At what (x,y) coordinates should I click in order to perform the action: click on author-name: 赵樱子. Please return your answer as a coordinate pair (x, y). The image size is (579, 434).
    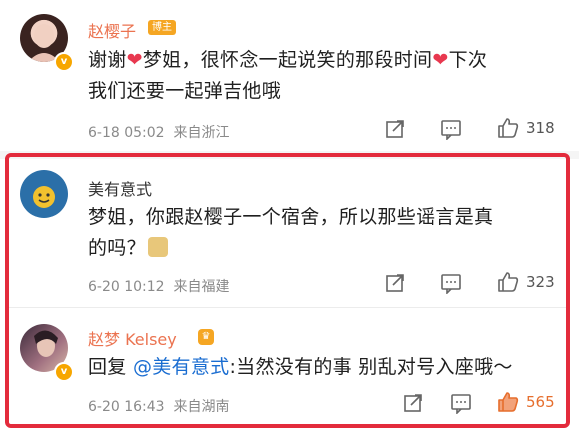
    Looking at the image, I should click on (112, 30).